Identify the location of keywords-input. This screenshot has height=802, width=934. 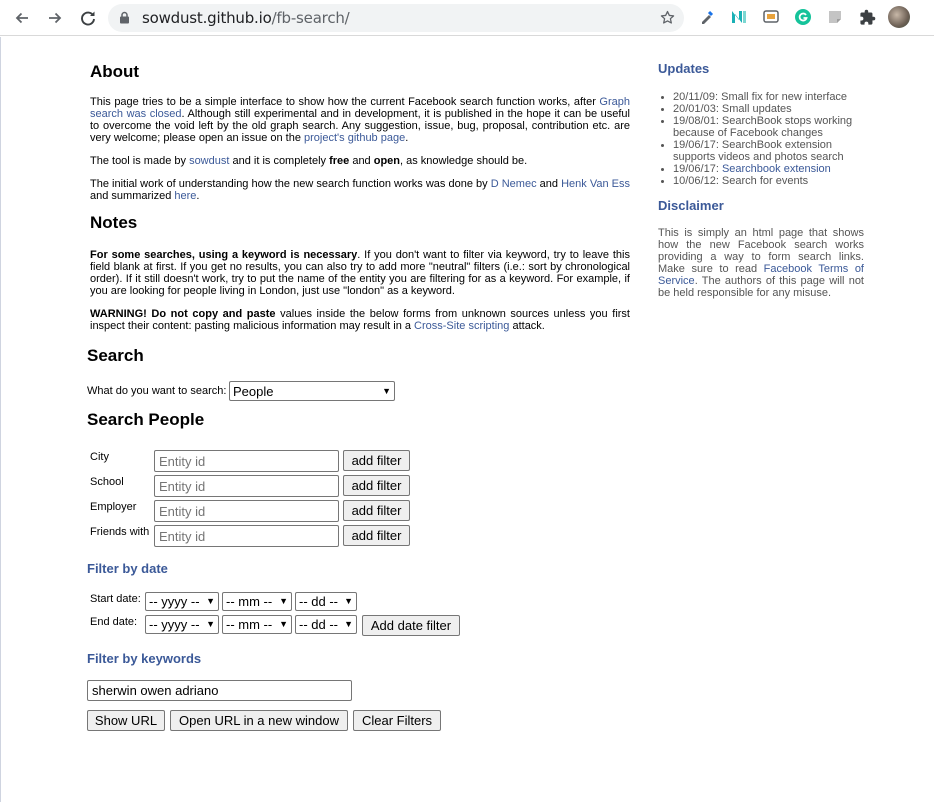
(219, 690).